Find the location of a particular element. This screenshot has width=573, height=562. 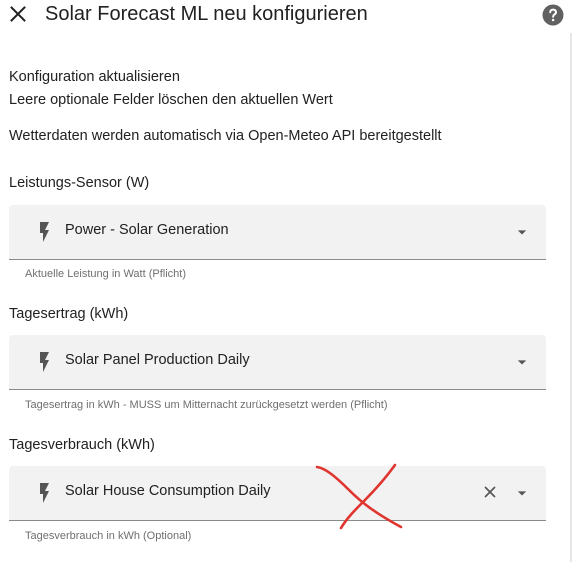

power-sensor-label: Leistungs-Sensor (W) is located at coordinates (79, 183).